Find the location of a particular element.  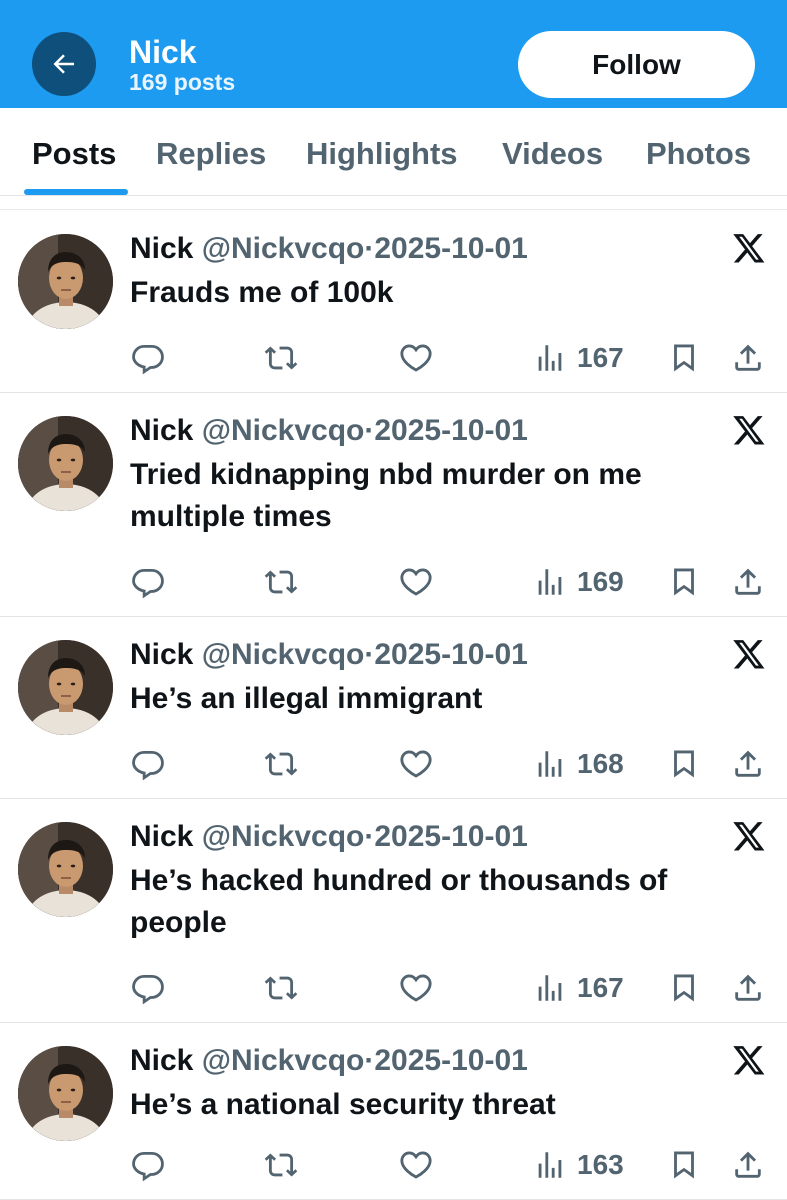

back-button is located at coordinates (64, 64).